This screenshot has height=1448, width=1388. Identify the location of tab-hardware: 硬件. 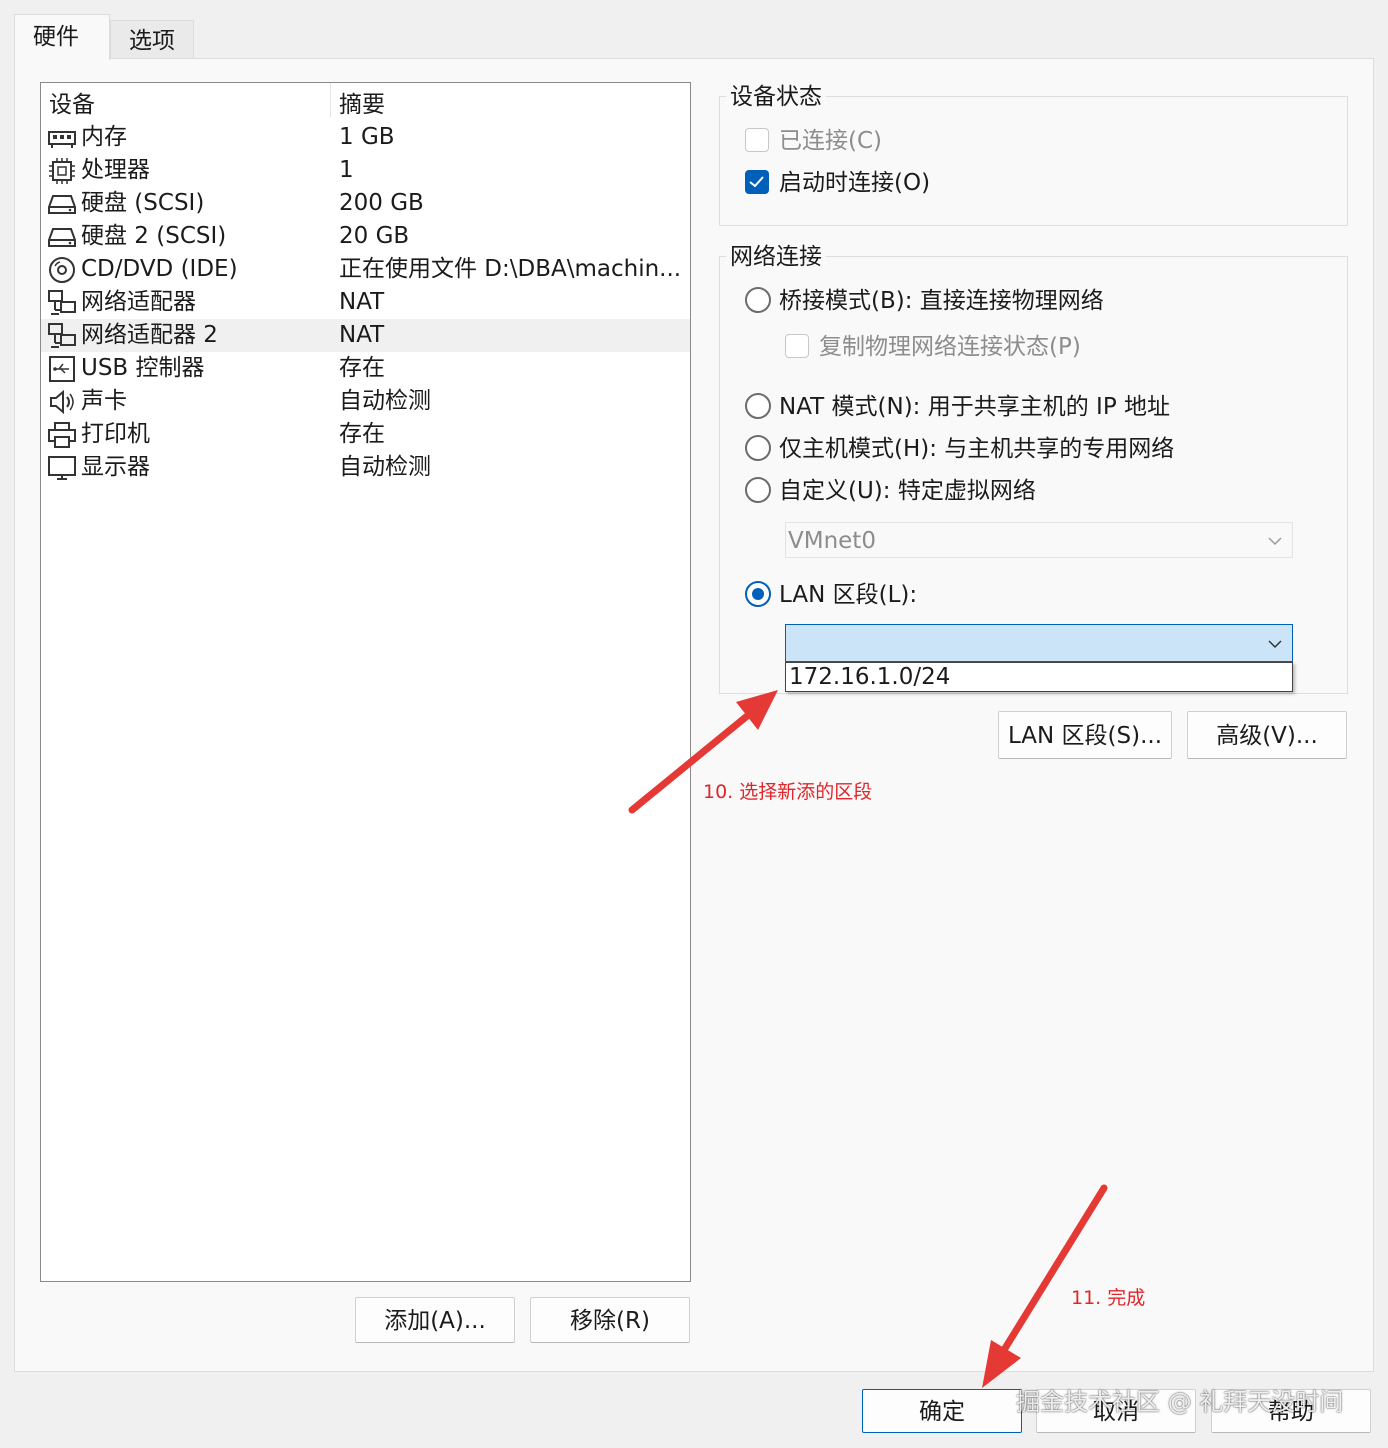
(62, 37).